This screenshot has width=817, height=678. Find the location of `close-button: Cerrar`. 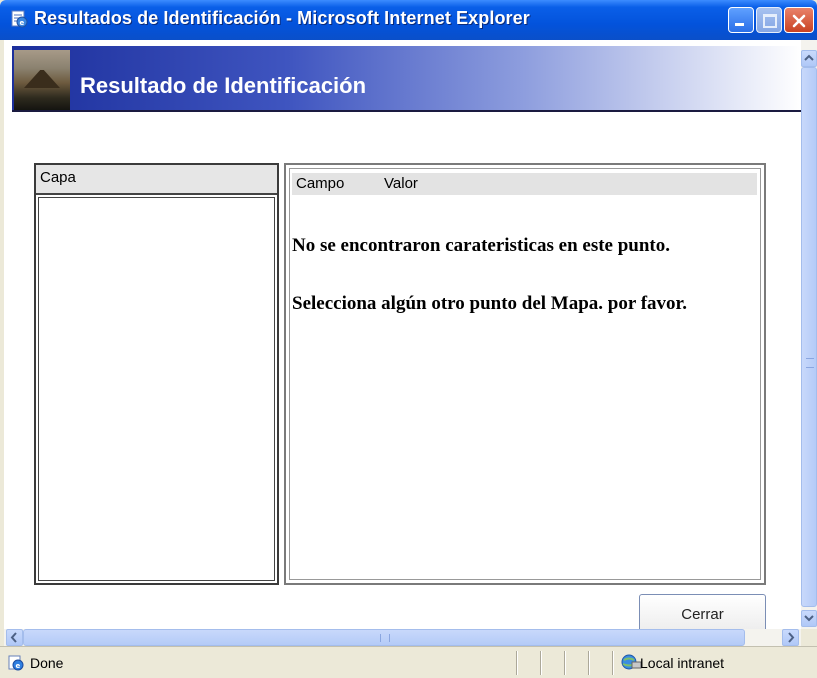

close-button: Cerrar is located at coordinates (702, 611).